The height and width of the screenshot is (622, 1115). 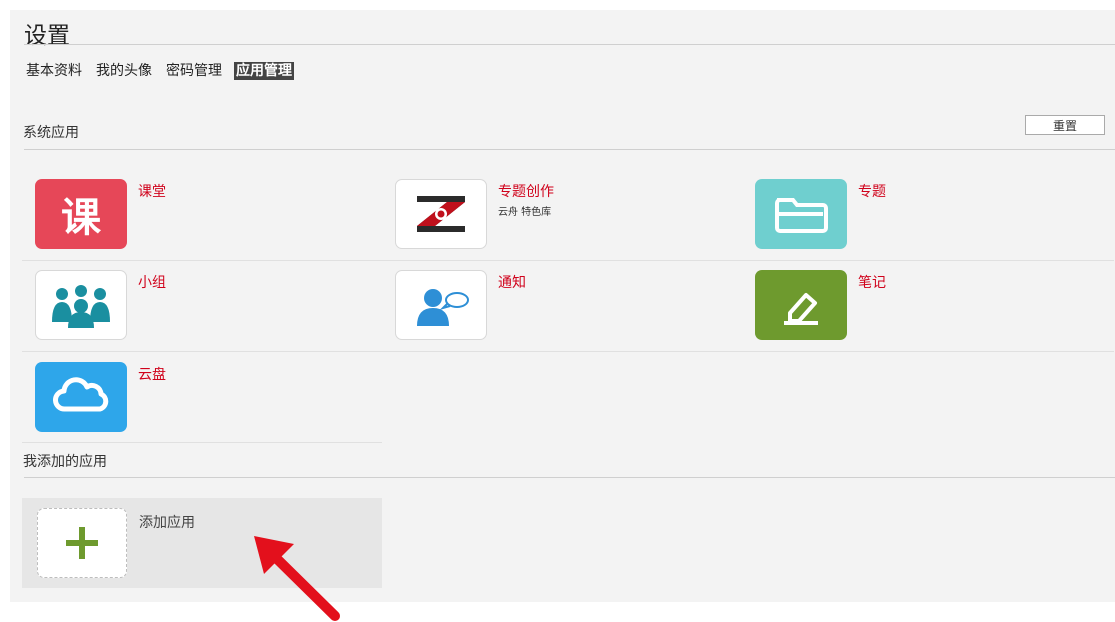 What do you see at coordinates (560, 310) in the screenshot?
I see `app-tongzhi: 通知` at bounding box center [560, 310].